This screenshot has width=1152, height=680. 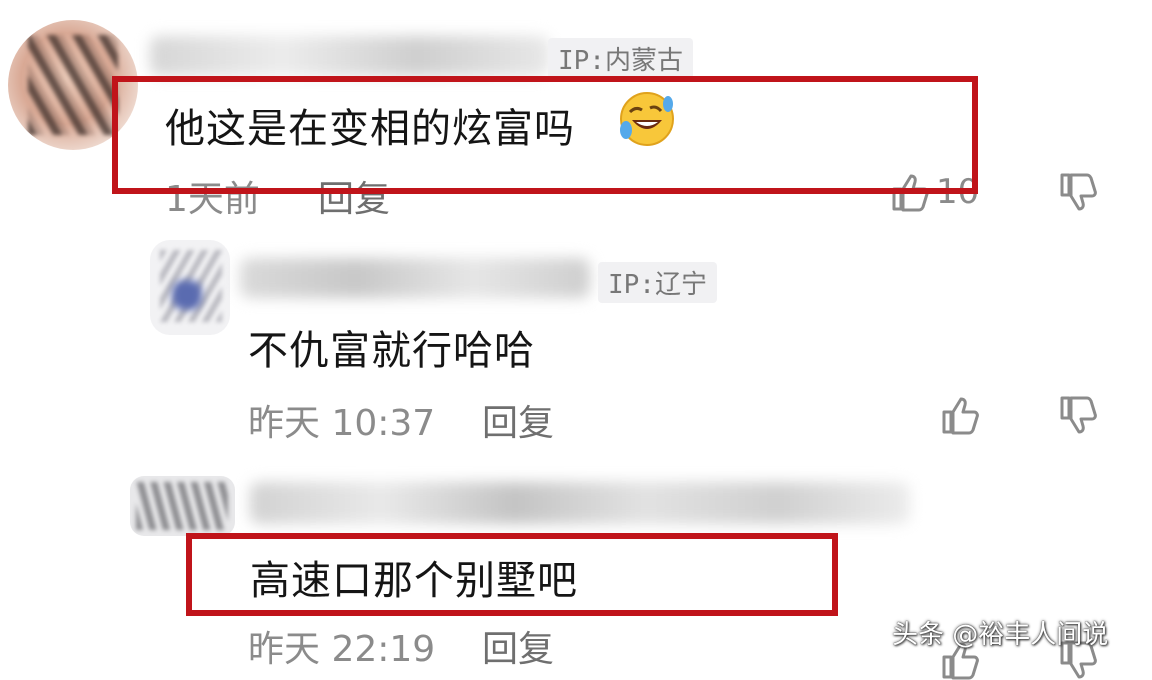 What do you see at coordinates (1000, 635) in the screenshot?
I see `watermark: 头条 @裕丰人间说` at bounding box center [1000, 635].